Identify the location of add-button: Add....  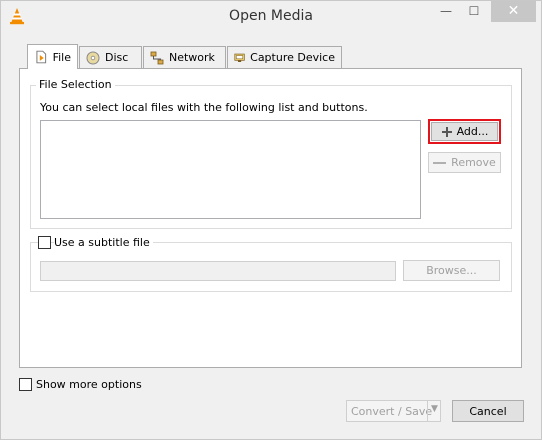
(464, 131).